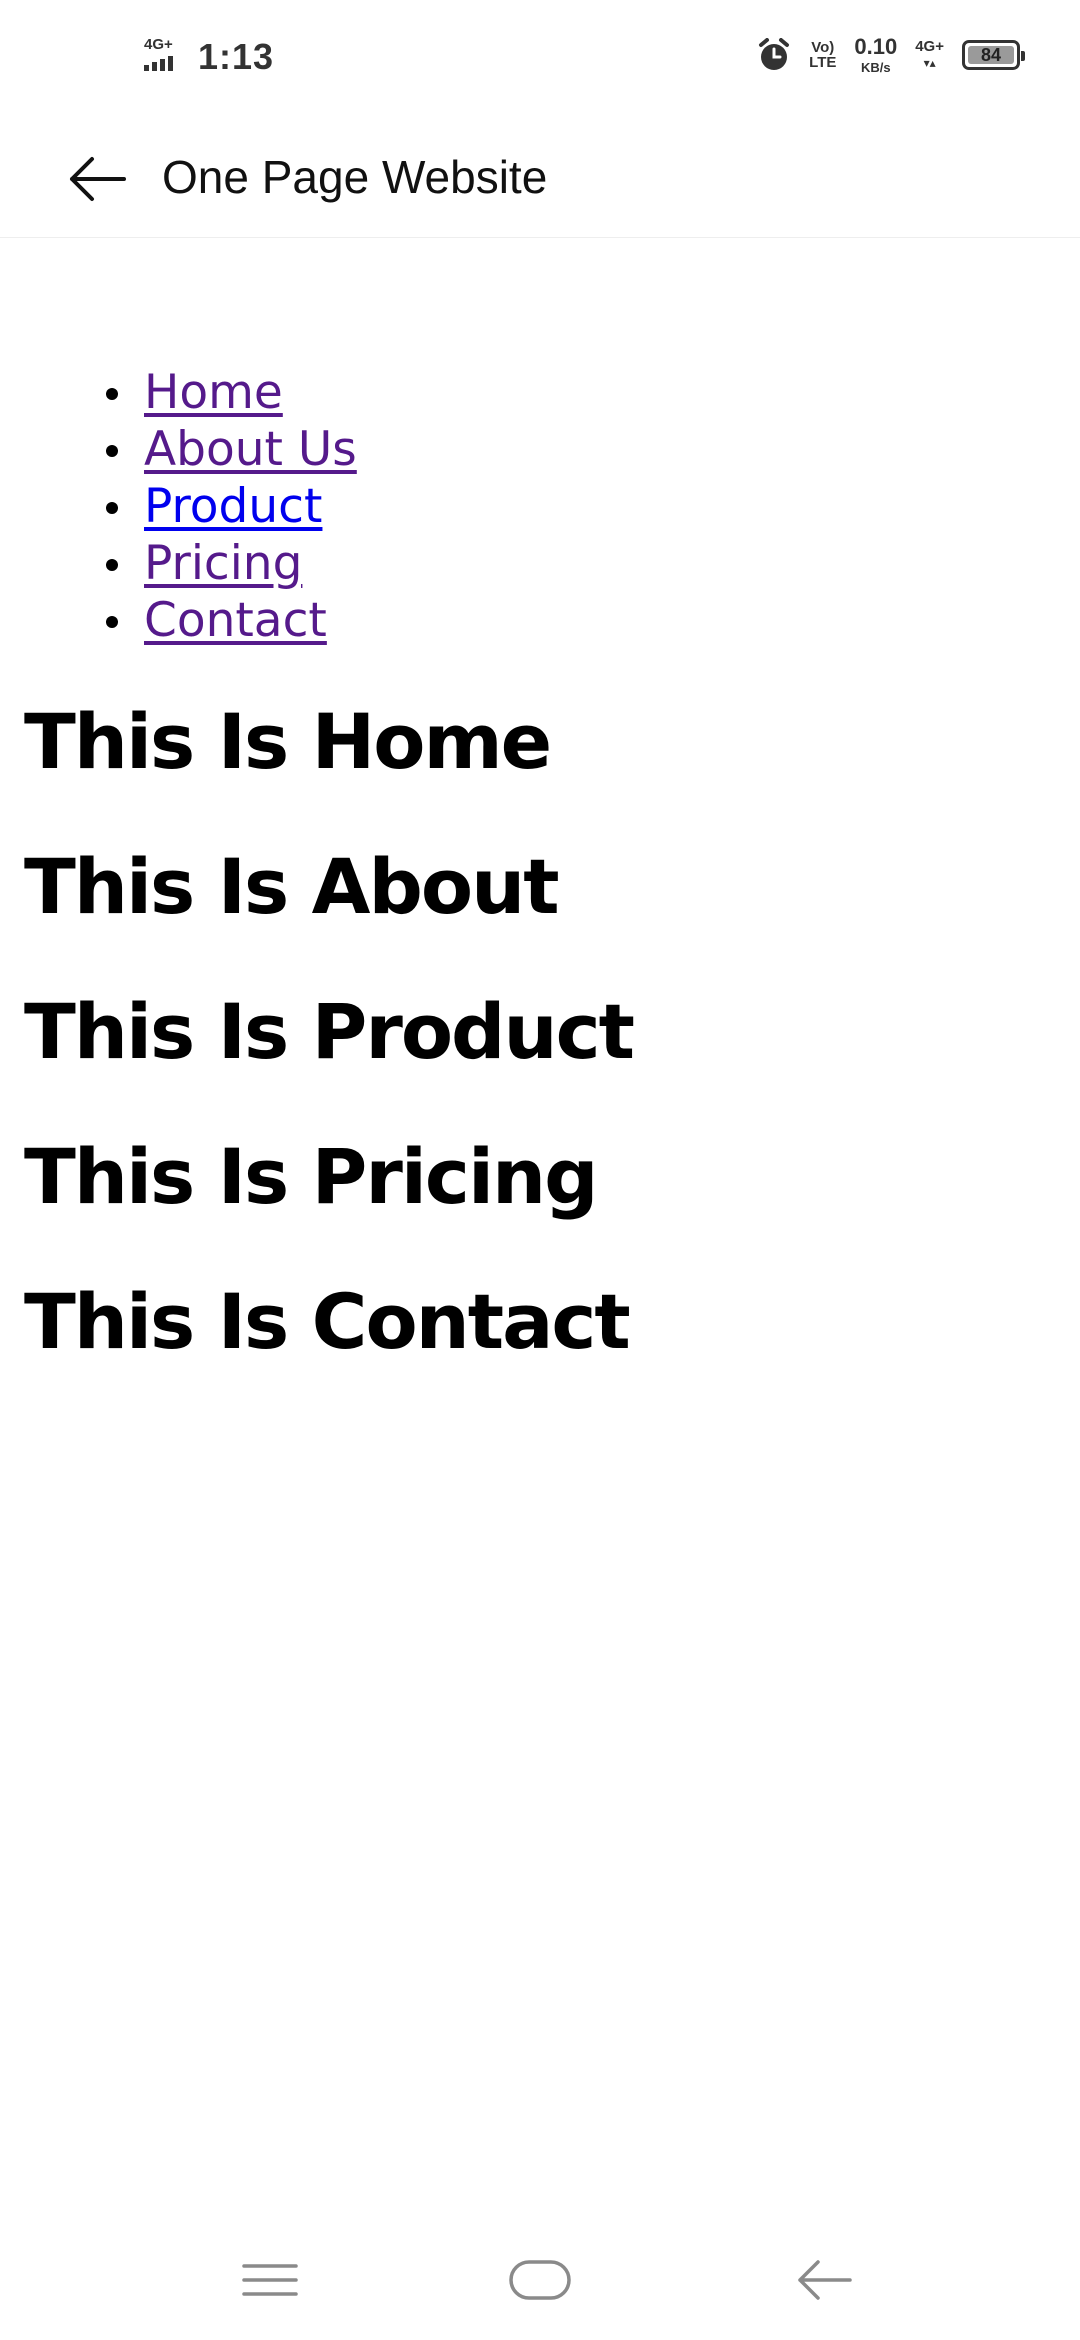 The width and height of the screenshot is (1080, 2340). What do you see at coordinates (233, 506) in the screenshot?
I see `nav-link-product: Product` at bounding box center [233, 506].